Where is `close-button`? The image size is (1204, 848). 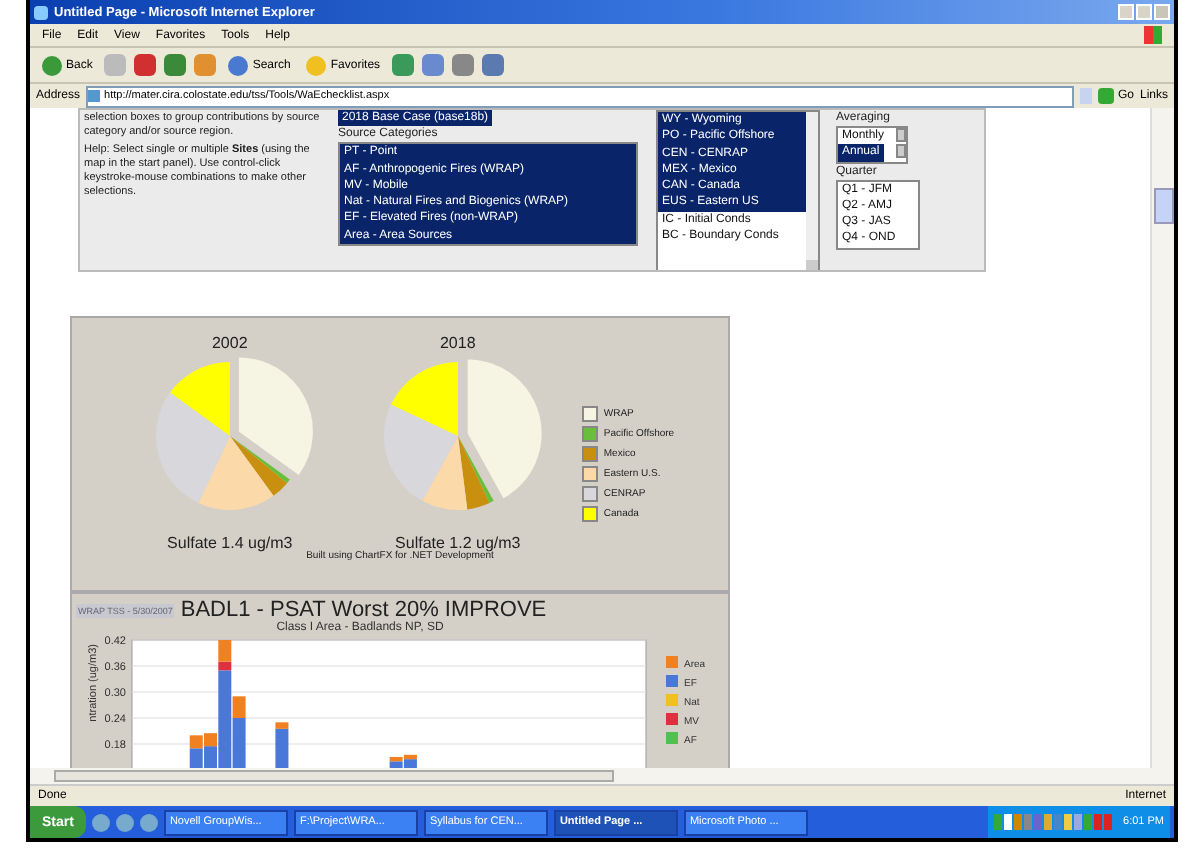
close-button is located at coordinates (1162, 12).